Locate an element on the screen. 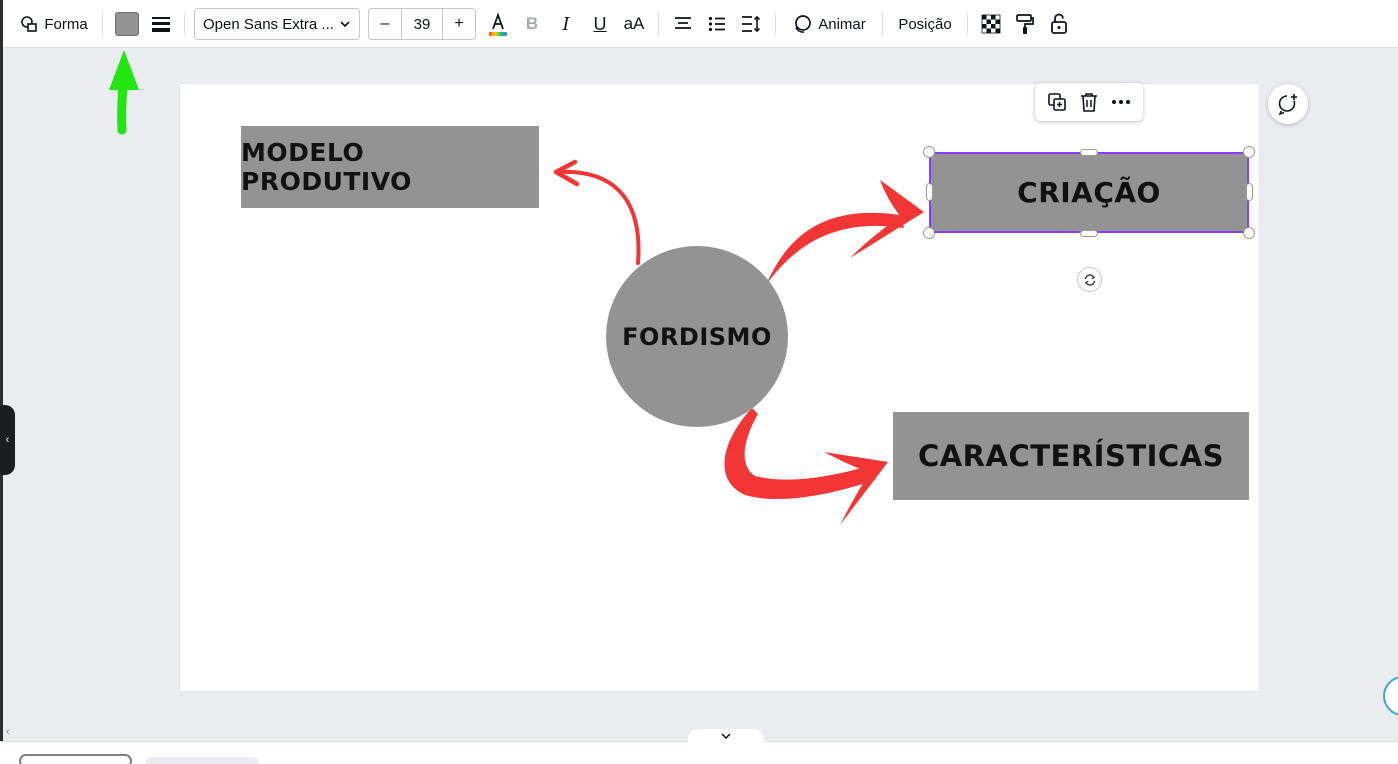 The width and height of the screenshot is (1398, 764). rotate-icon is located at coordinates (1089, 279).